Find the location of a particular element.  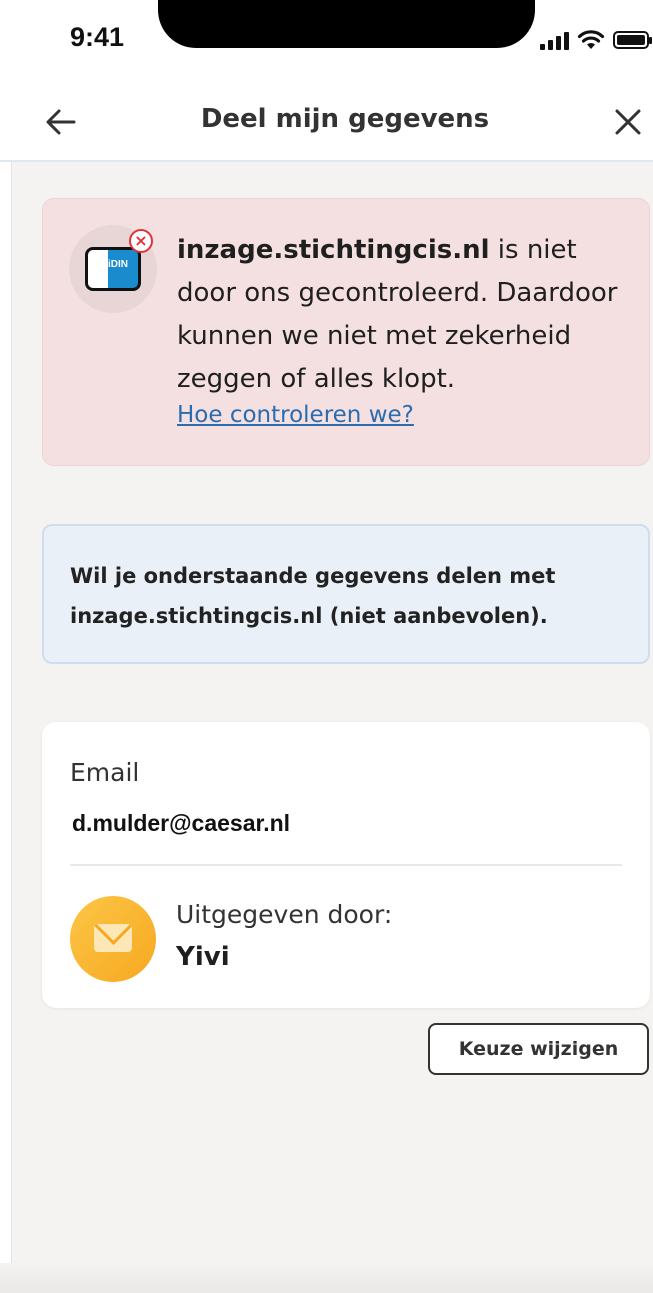

bottom-edge is located at coordinates (326, 1278).